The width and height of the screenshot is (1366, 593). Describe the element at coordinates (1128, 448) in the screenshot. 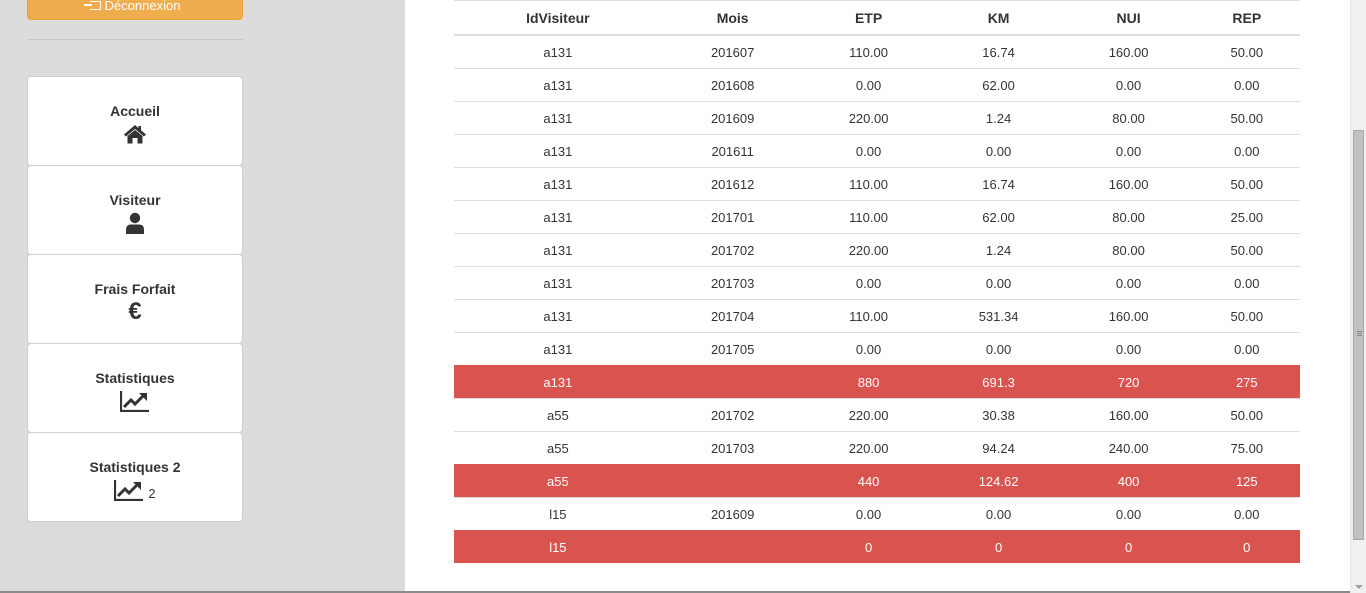

I see `cell-nui: 240.00` at that location.